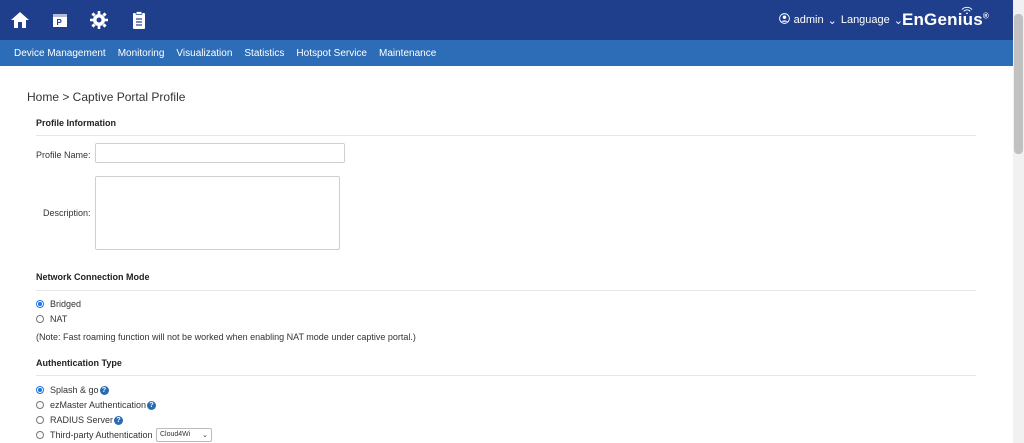  I want to click on gear-icon, so click(99, 20).